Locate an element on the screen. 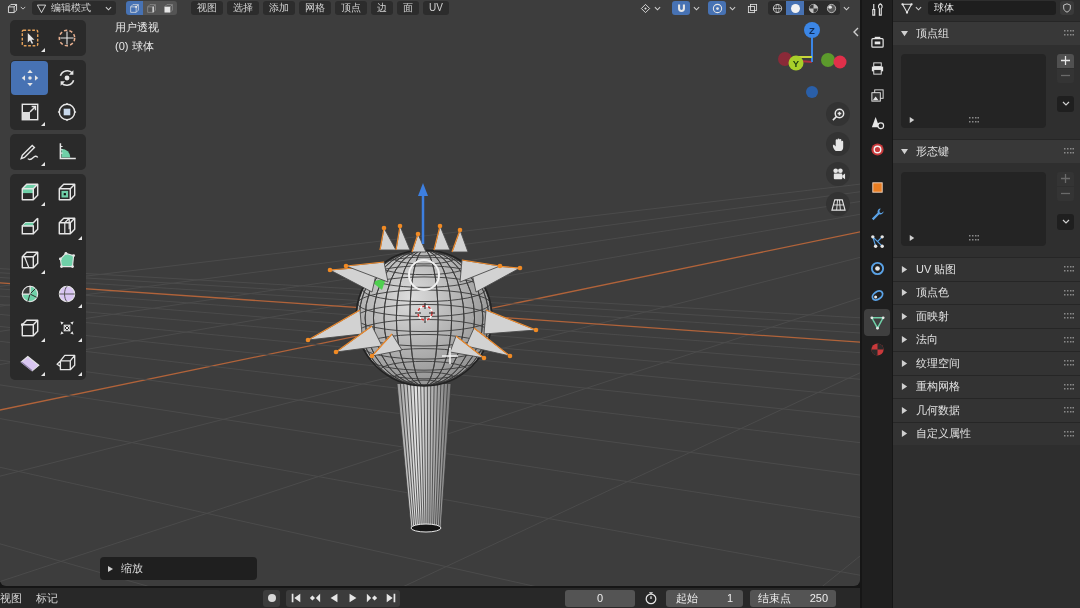  stacked-images-icon is located at coordinates (877, 95).